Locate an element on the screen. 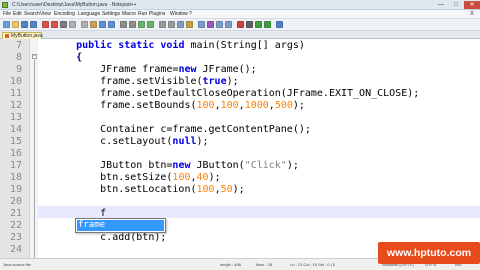 This screenshot has height=270, width=480. open-file-icon is located at coordinates (15, 24).